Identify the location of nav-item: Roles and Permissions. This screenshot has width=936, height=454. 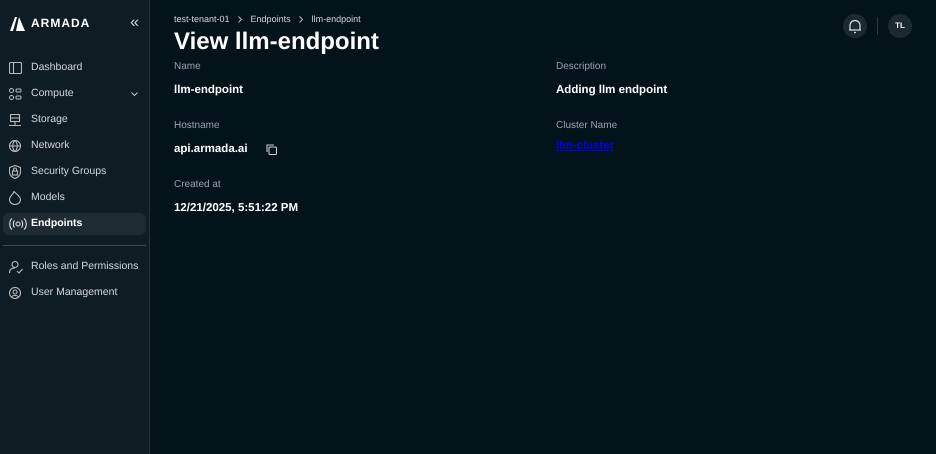
(74, 267).